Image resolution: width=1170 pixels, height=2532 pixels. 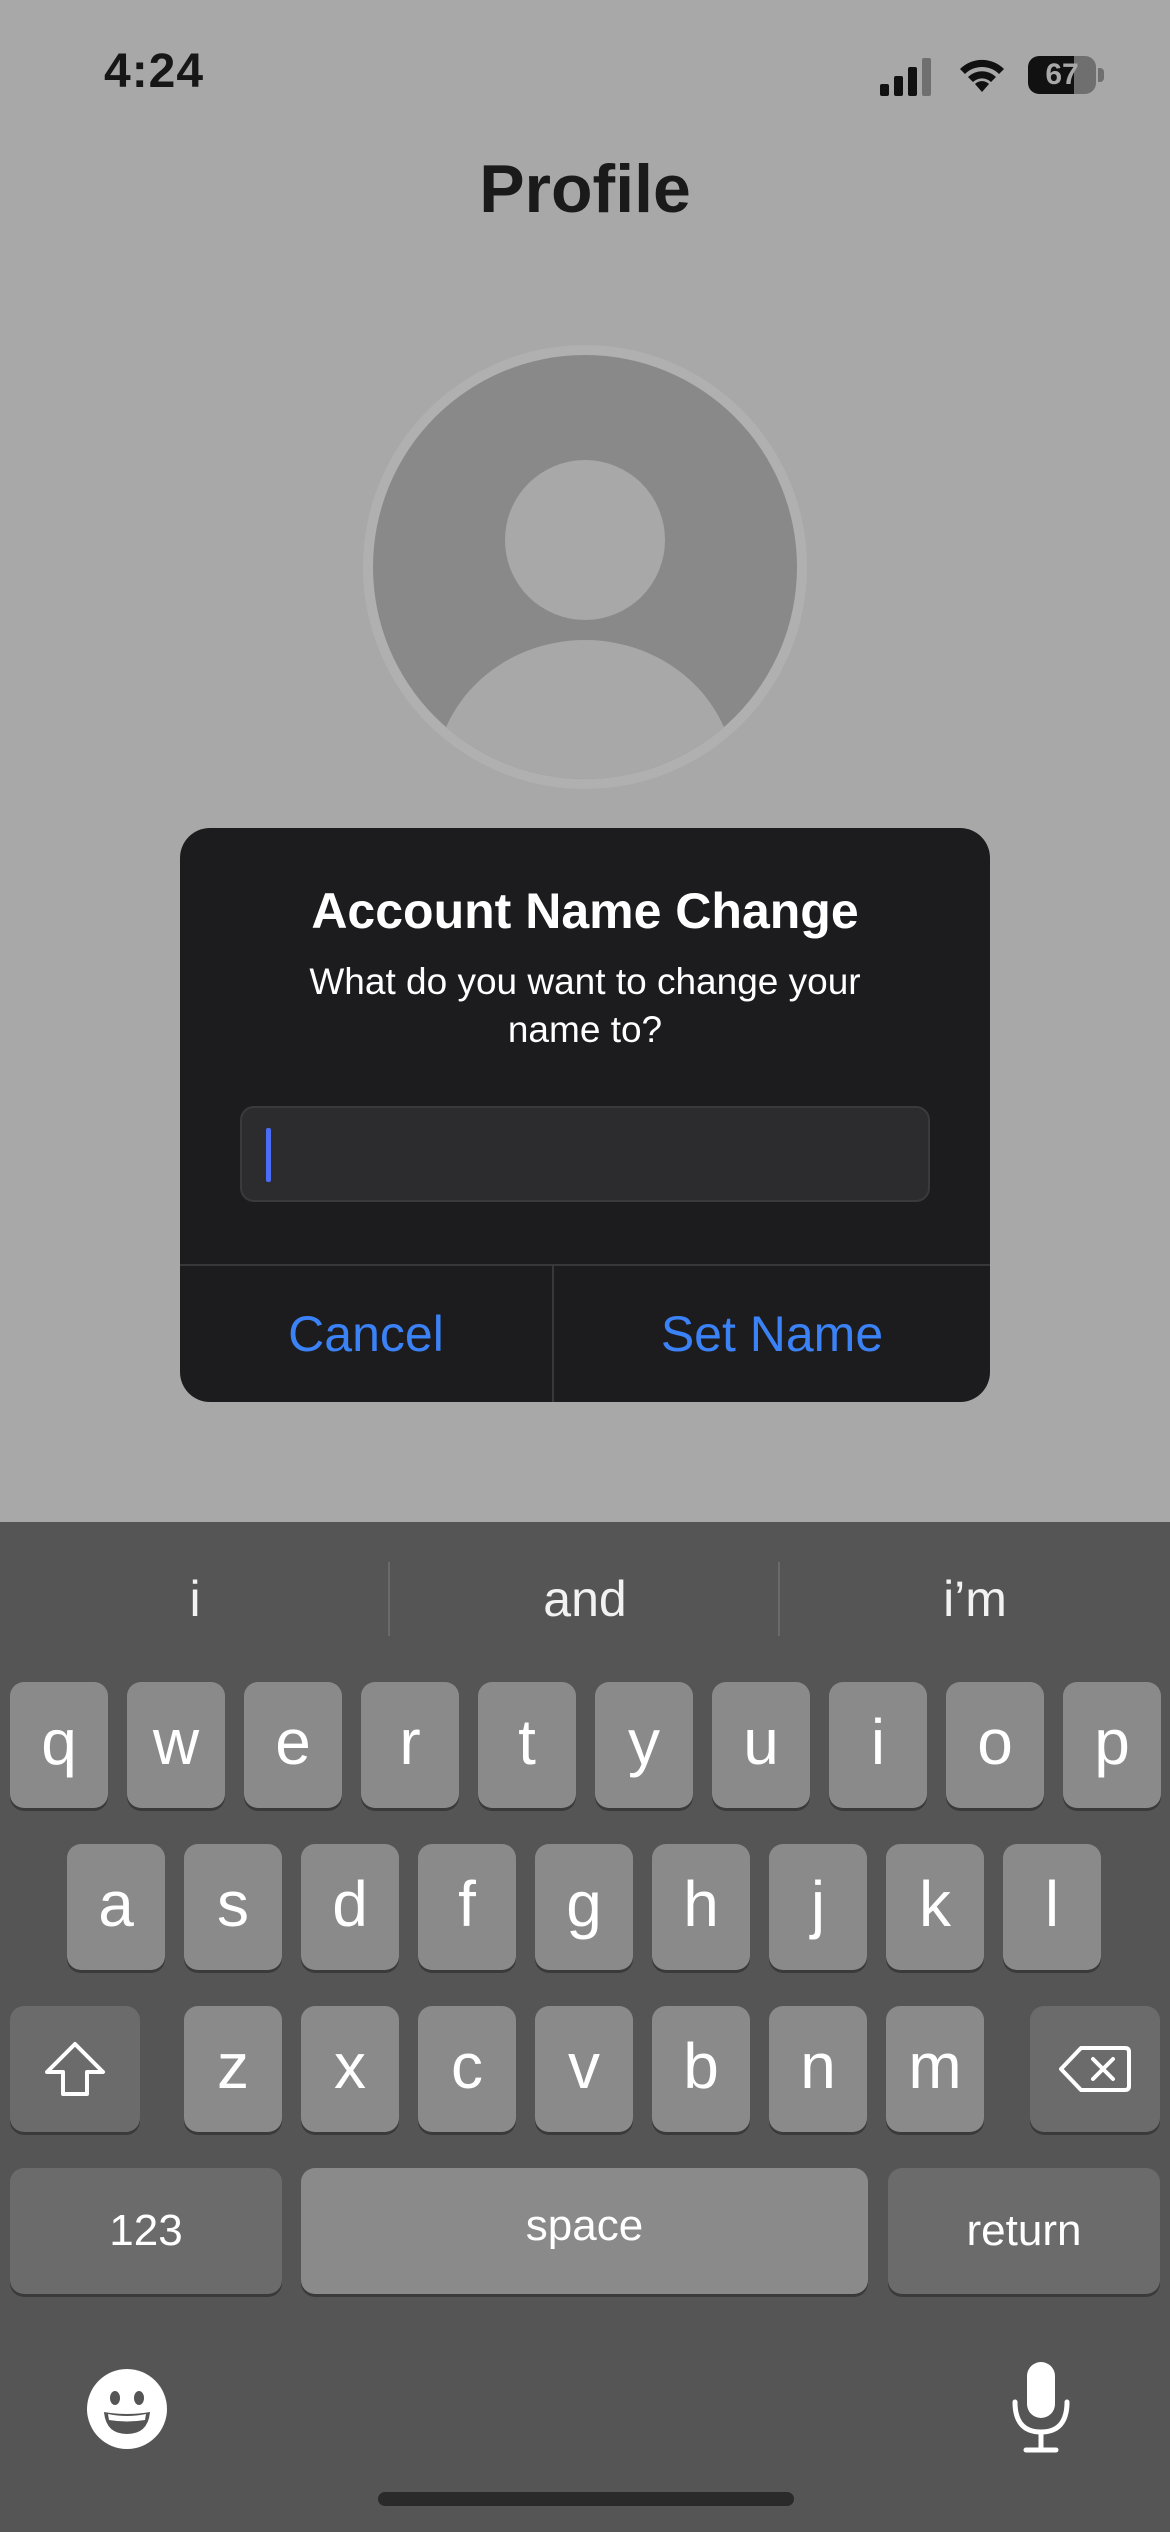 What do you see at coordinates (146, 2231) in the screenshot?
I see `numbers-key: 123` at bounding box center [146, 2231].